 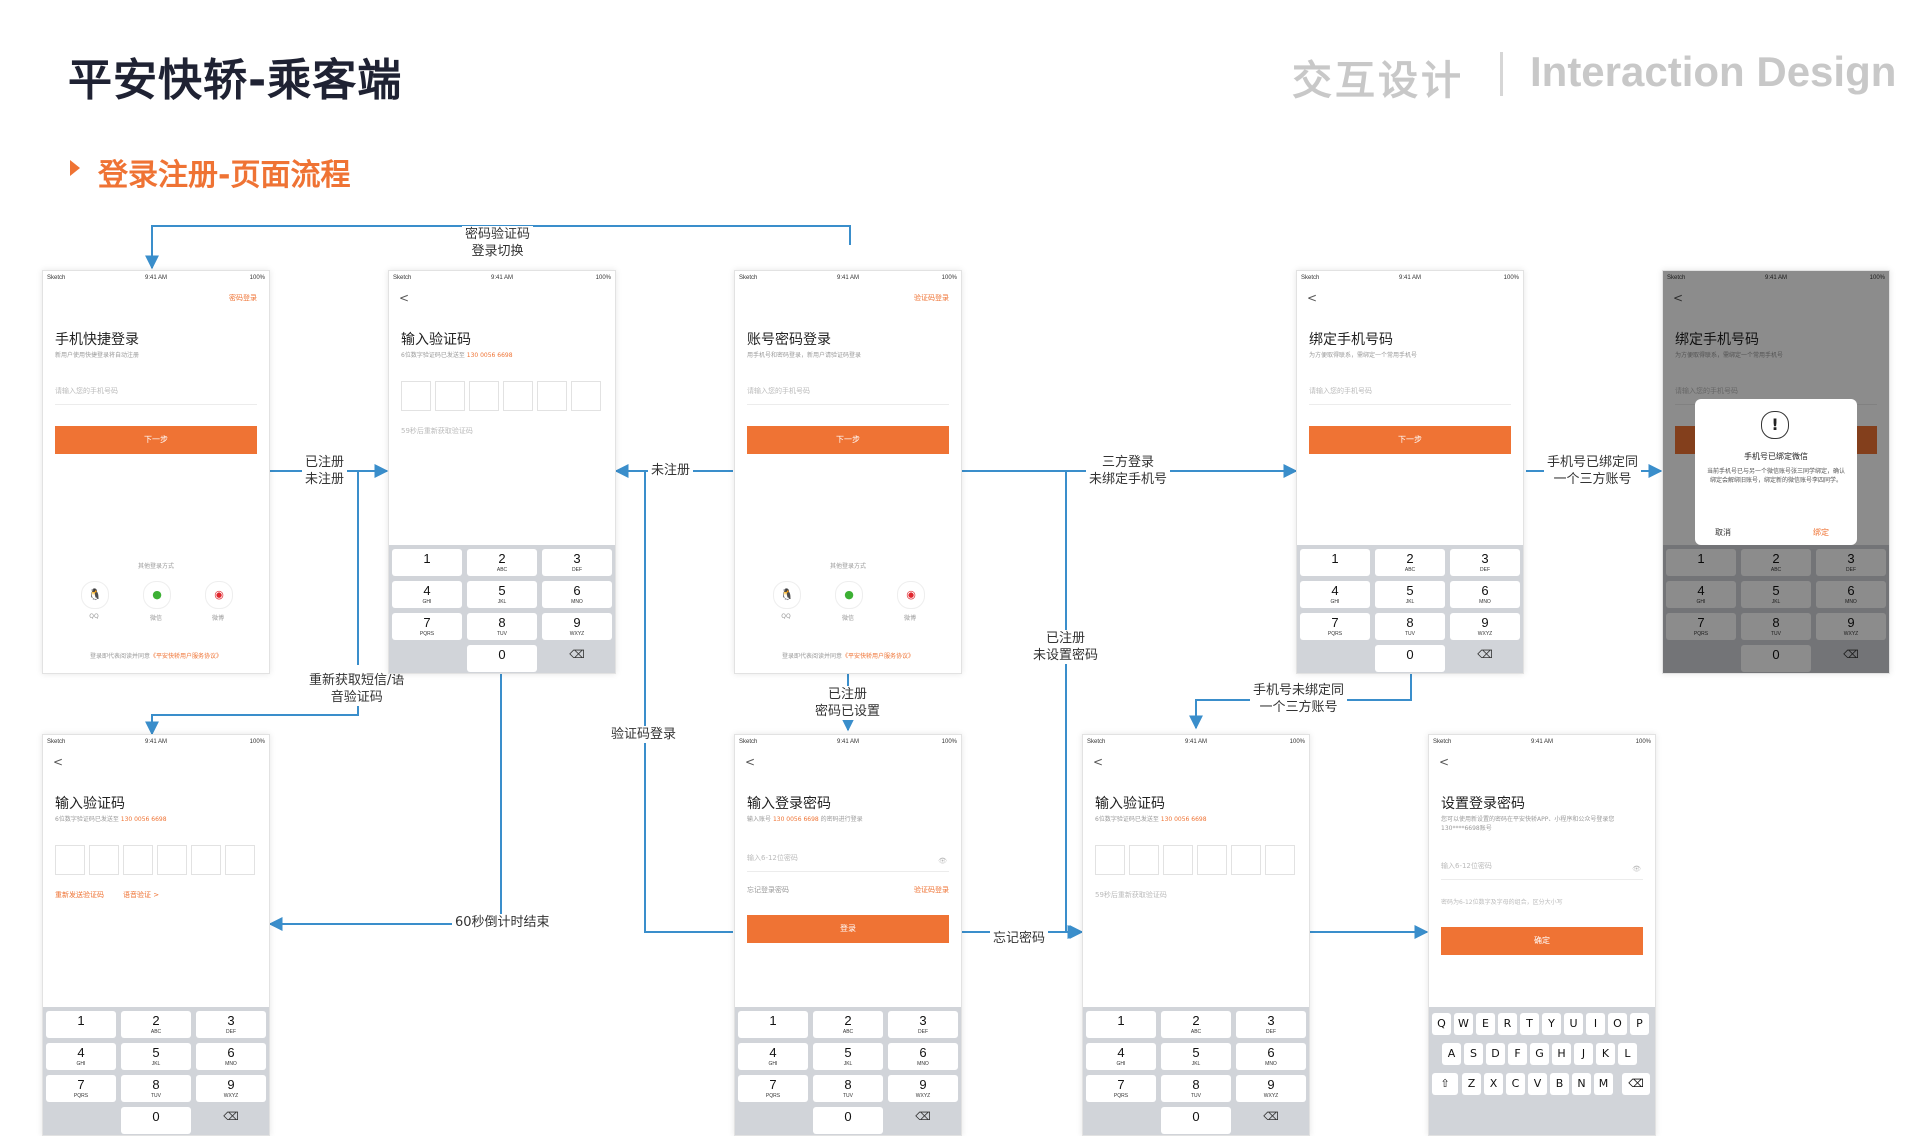 What do you see at coordinates (768, 890) in the screenshot?
I see `forgot-password-link: 忘记登录密码` at bounding box center [768, 890].